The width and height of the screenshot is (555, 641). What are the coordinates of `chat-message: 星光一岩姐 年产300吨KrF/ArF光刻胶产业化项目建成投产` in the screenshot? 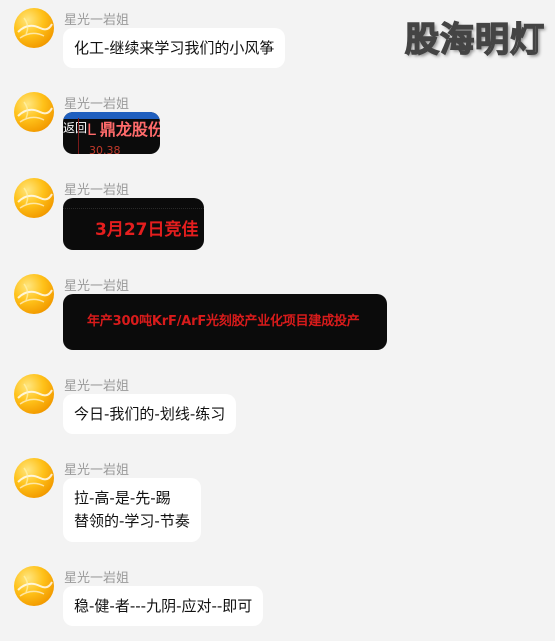 It's located at (274, 313).